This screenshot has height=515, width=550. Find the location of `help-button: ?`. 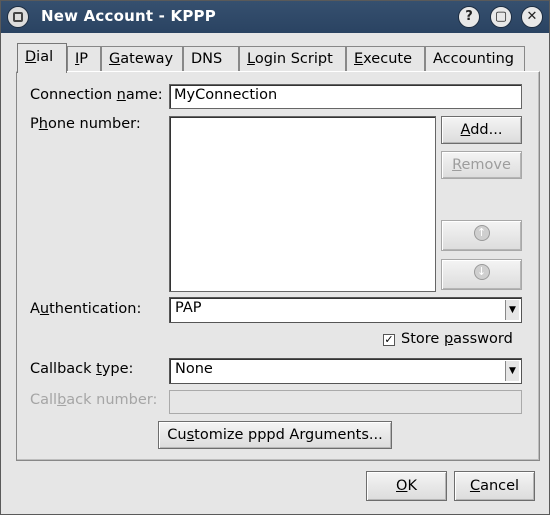

help-button: ? is located at coordinates (469, 17).